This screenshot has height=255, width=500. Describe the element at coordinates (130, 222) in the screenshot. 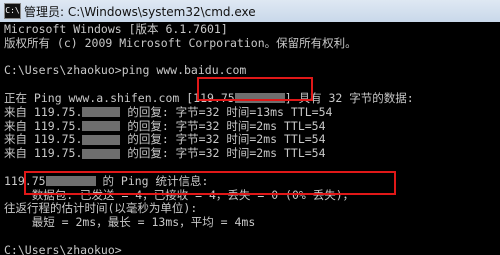

I see `rtt-values: 最短 = 2ms，最长 = 13ms，平均 = 4ms` at that location.